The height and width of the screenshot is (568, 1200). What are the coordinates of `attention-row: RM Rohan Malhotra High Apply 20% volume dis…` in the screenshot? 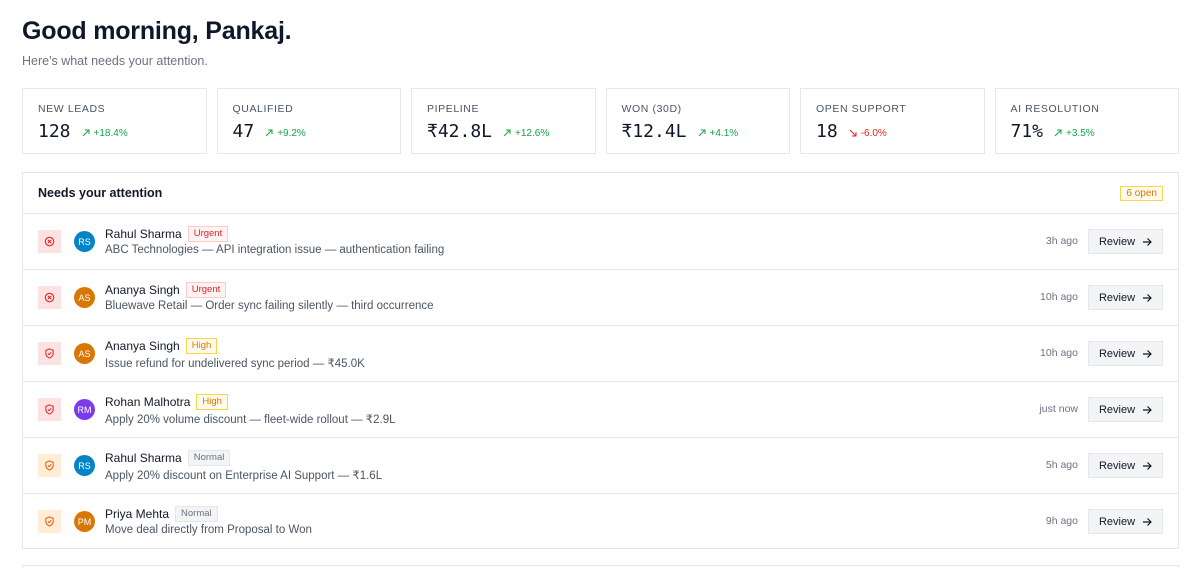 It's located at (600, 410).